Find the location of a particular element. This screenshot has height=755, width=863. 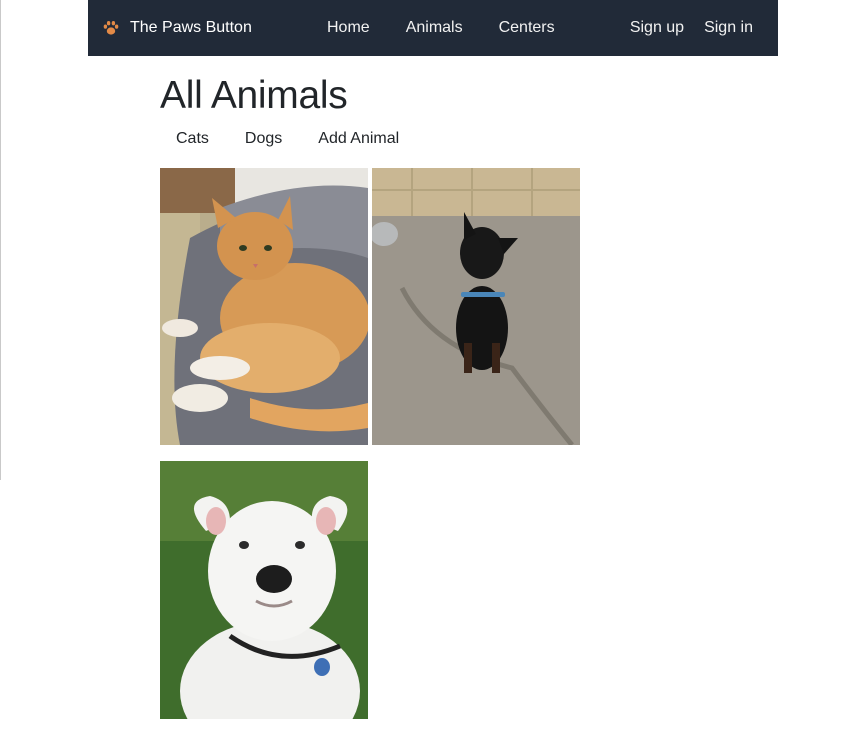

sign-in-link: Sign in is located at coordinates (728, 28).